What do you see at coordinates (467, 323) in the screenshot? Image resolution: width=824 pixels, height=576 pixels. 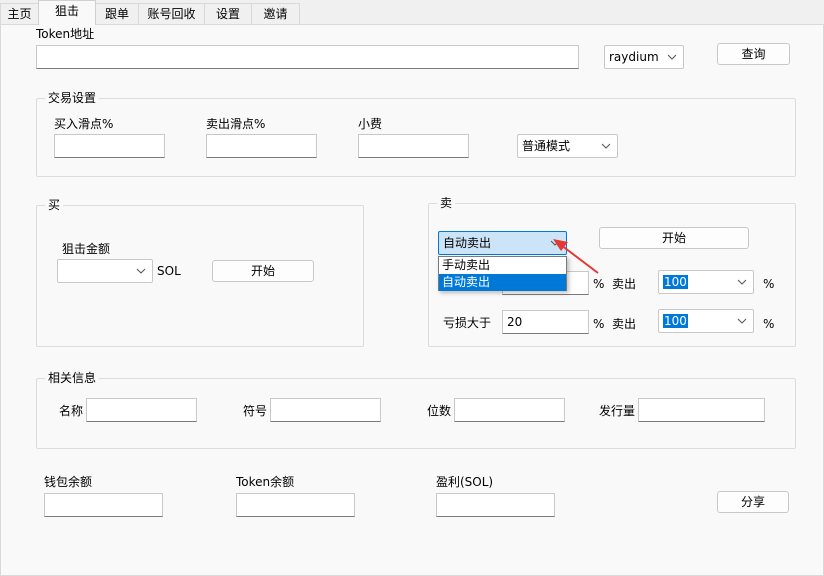 I see `loss-greater-than-label: 亏损大于` at bounding box center [467, 323].